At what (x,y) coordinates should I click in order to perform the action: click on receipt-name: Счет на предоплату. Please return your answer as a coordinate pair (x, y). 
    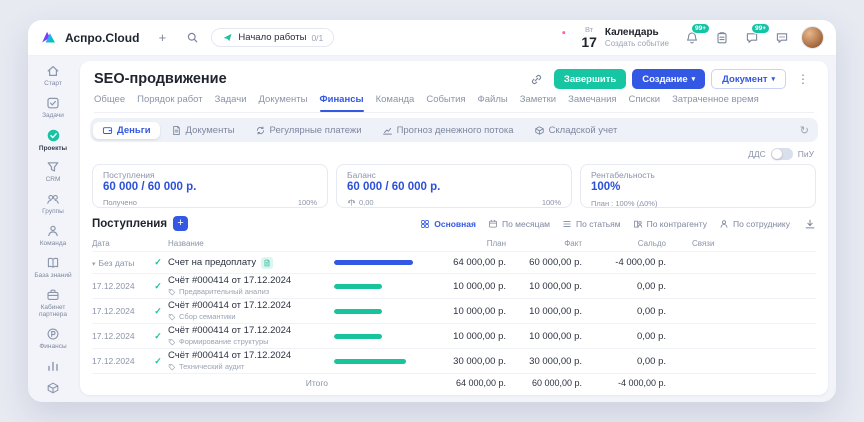
    Looking at the image, I should click on (212, 262).